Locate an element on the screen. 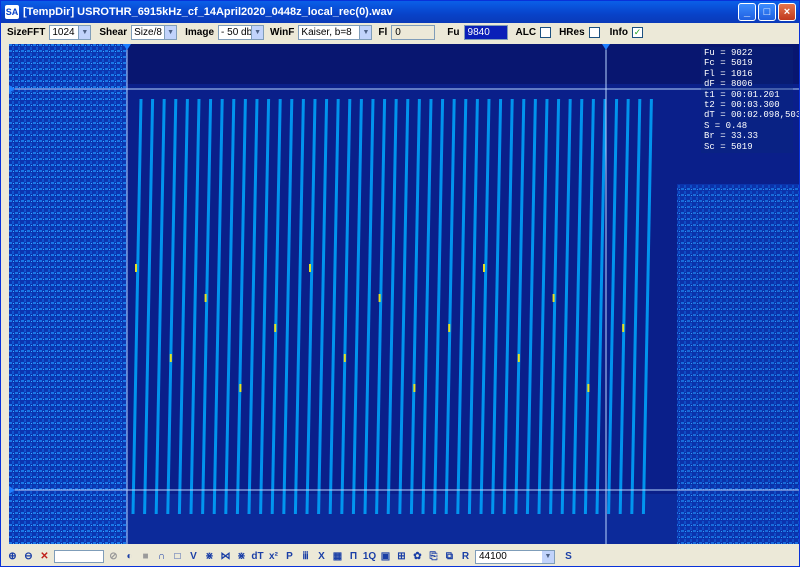 The width and height of the screenshot is (800, 567). zoom-text-field is located at coordinates (79, 556).